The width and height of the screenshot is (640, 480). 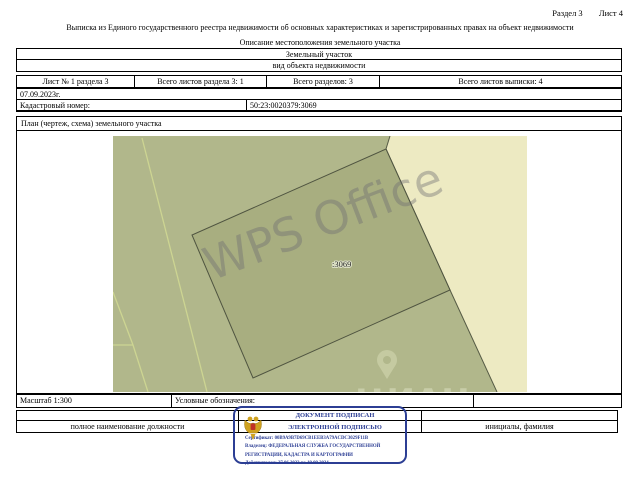 What do you see at coordinates (341, 264) in the screenshot?
I see `plot-number-label: :3069` at bounding box center [341, 264].